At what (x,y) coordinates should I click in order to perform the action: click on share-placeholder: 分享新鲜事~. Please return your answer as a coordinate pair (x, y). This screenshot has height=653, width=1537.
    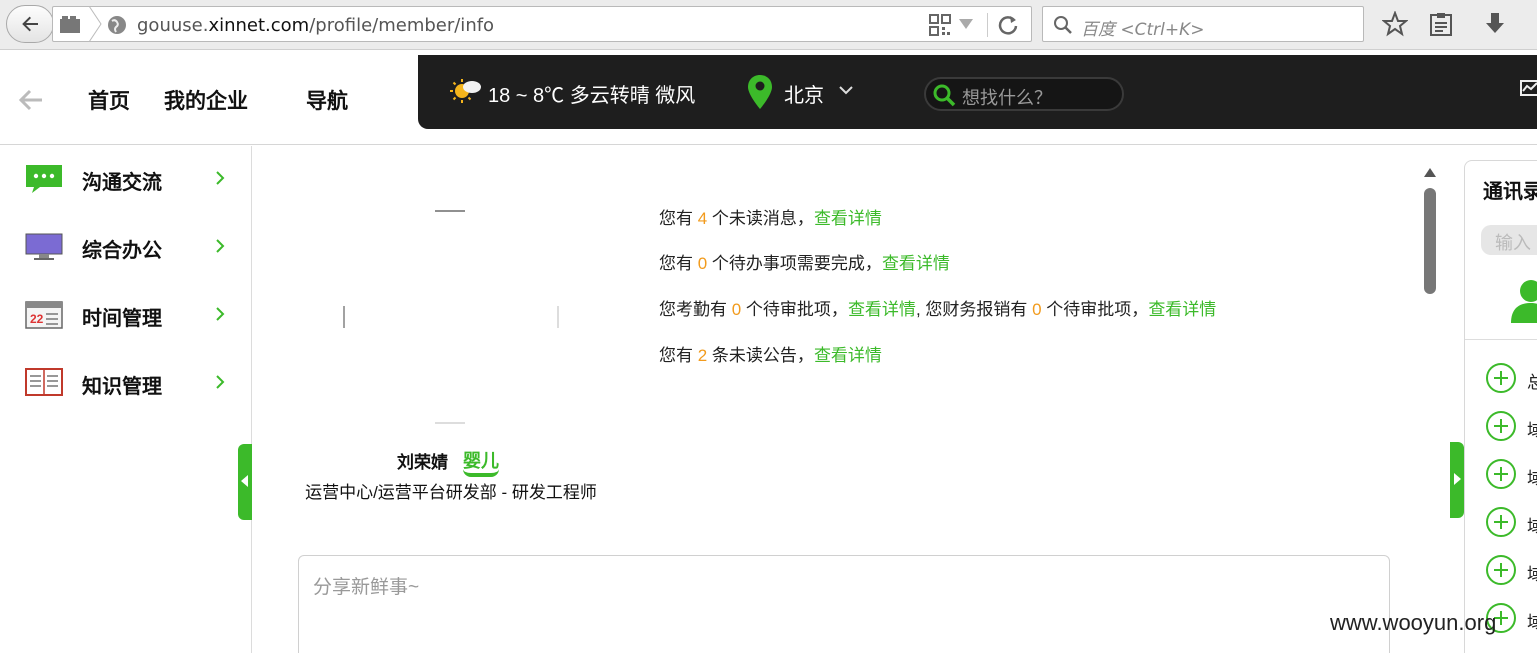
    Looking at the image, I should click on (366, 587).